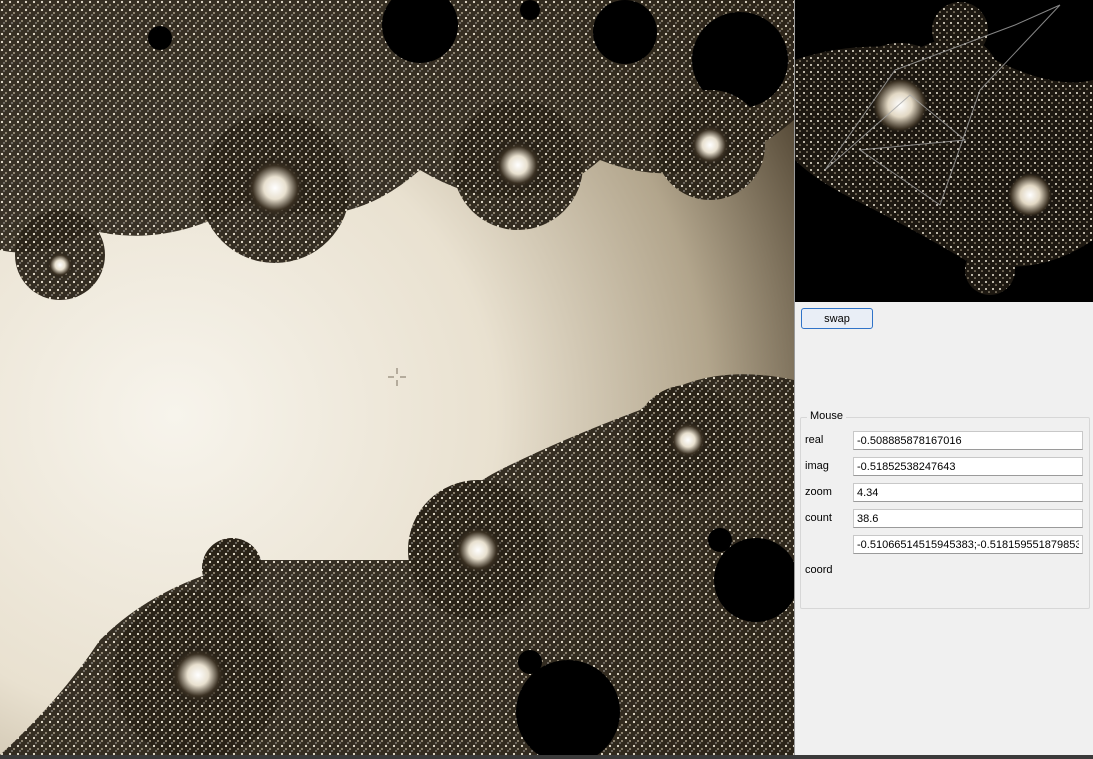 This screenshot has width=1093, height=759. What do you see at coordinates (818, 518) in the screenshot?
I see `count-label: count` at bounding box center [818, 518].